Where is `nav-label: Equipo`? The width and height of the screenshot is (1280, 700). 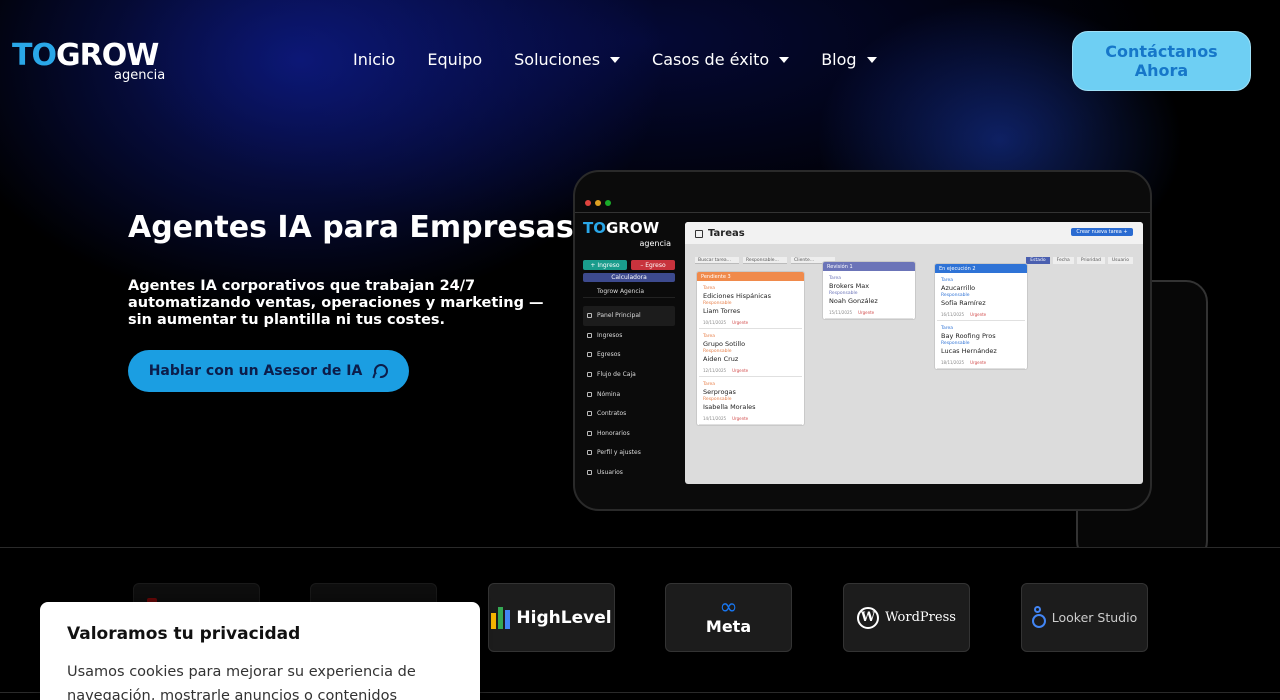 nav-label: Equipo is located at coordinates (455, 59).